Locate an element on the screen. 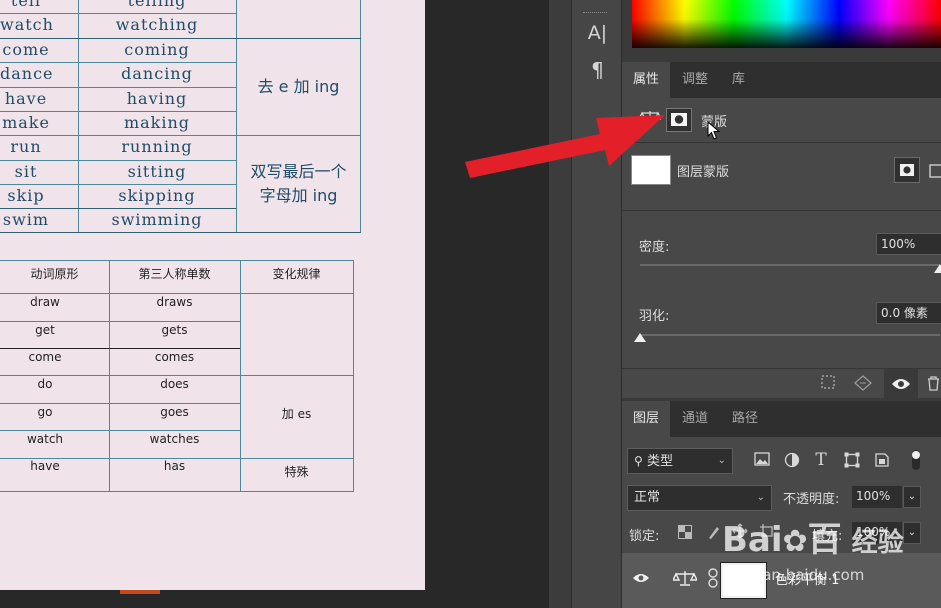  base-verb-cell: watch is located at coordinates (45, 439).